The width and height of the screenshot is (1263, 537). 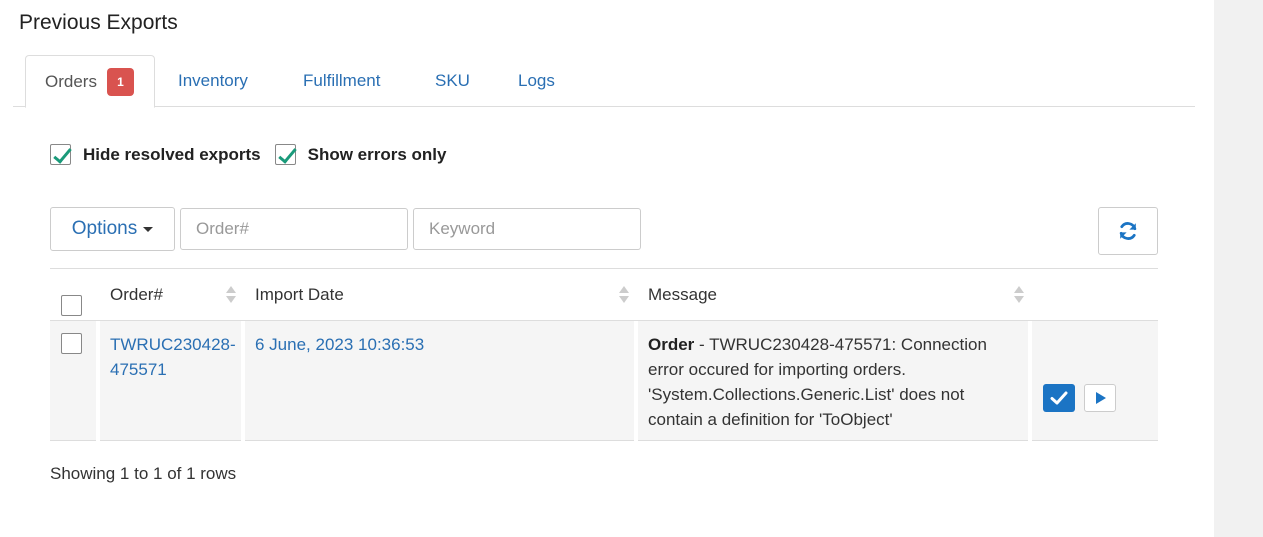 What do you see at coordinates (452, 81) in the screenshot?
I see `tab-sku: SKU` at bounding box center [452, 81].